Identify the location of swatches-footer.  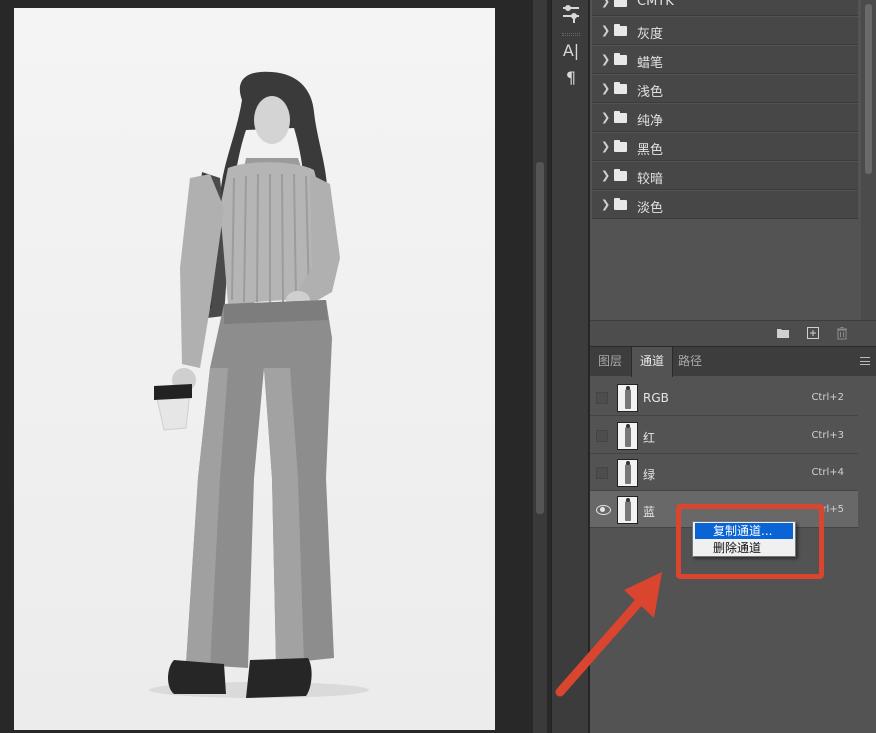
(733, 333).